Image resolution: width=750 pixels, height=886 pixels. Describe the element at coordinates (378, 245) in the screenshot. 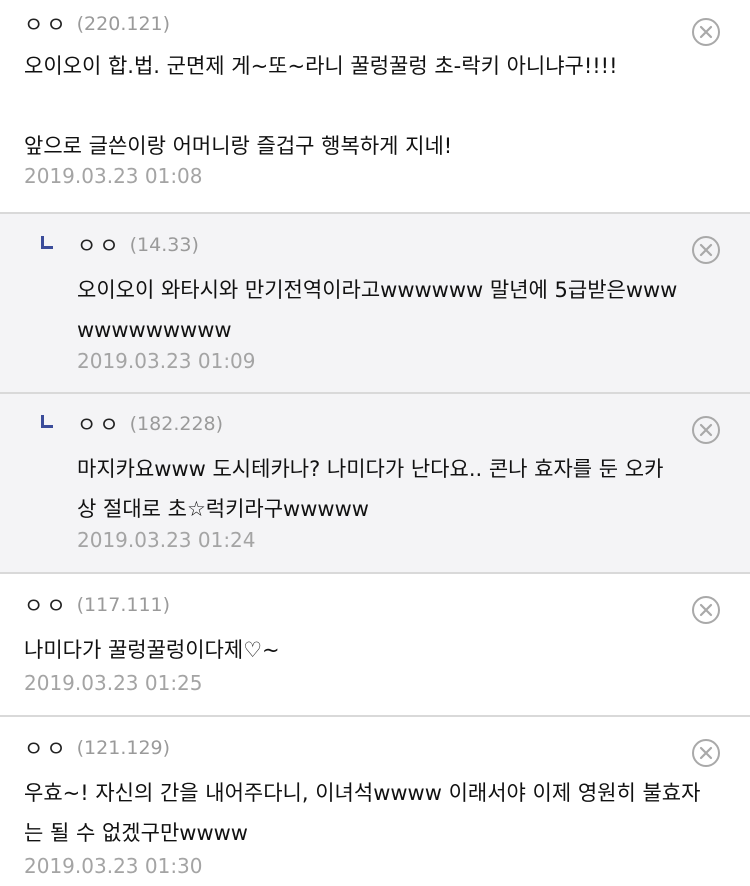

I see `comment-header: ㅇㅇ (14.33)` at that location.